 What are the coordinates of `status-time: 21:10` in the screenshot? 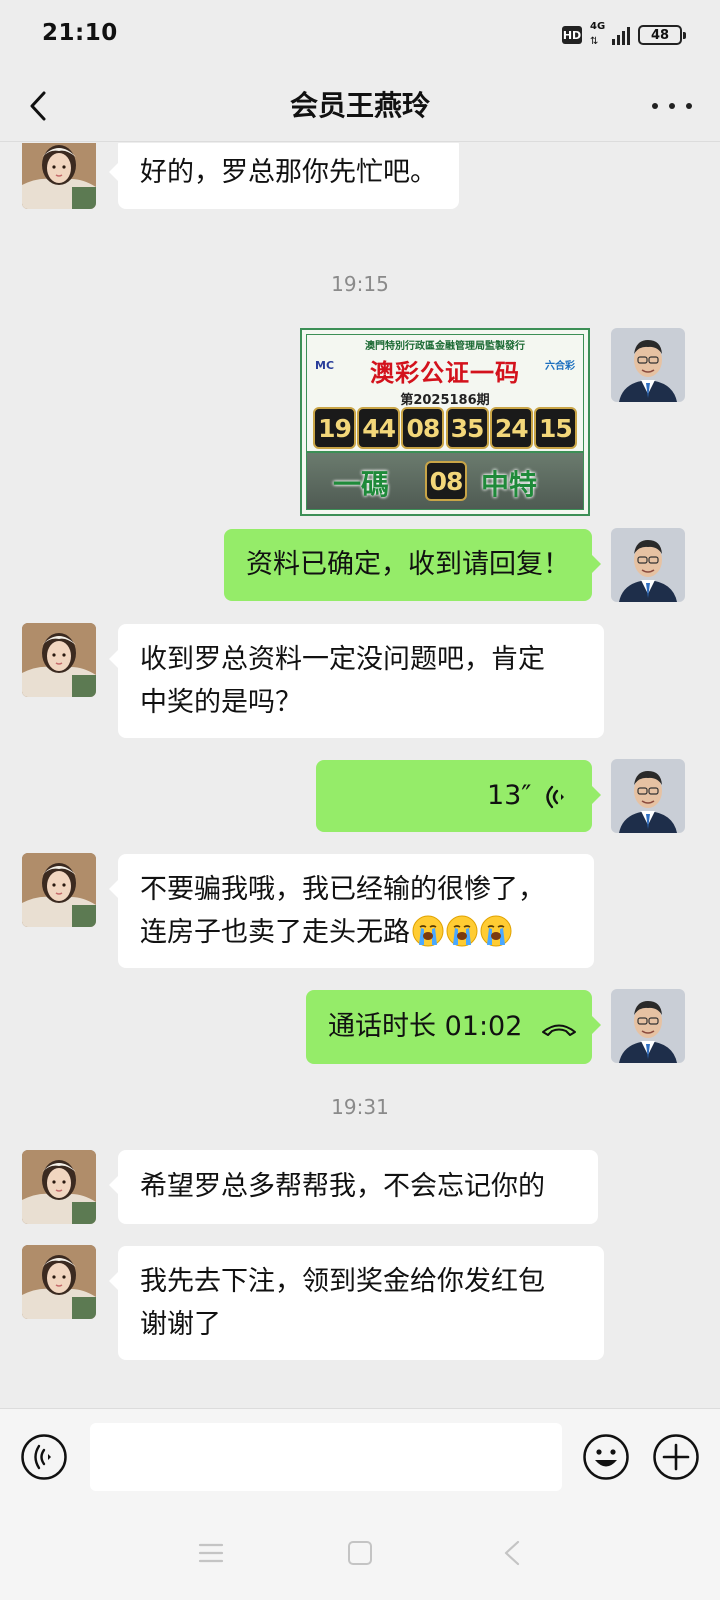 It's located at (80, 33).